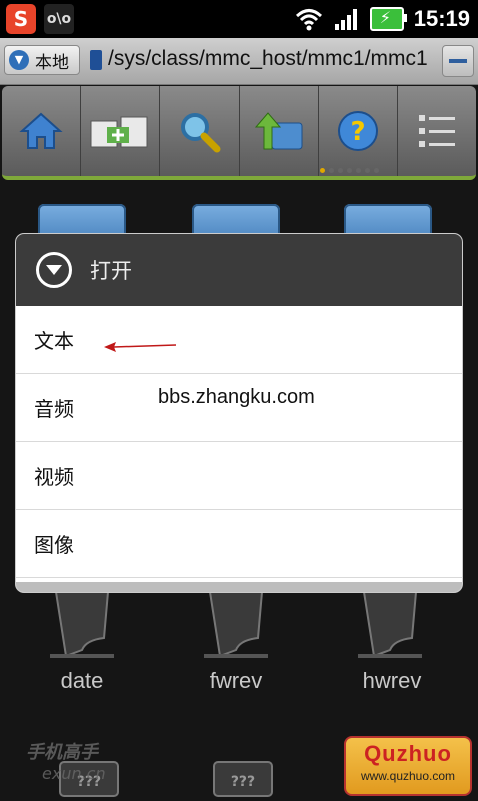 The image size is (478, 801). Describe the element at coordinates (19, 60) in the screenshot. I see `chevron-down-icon: ▼` at that location.